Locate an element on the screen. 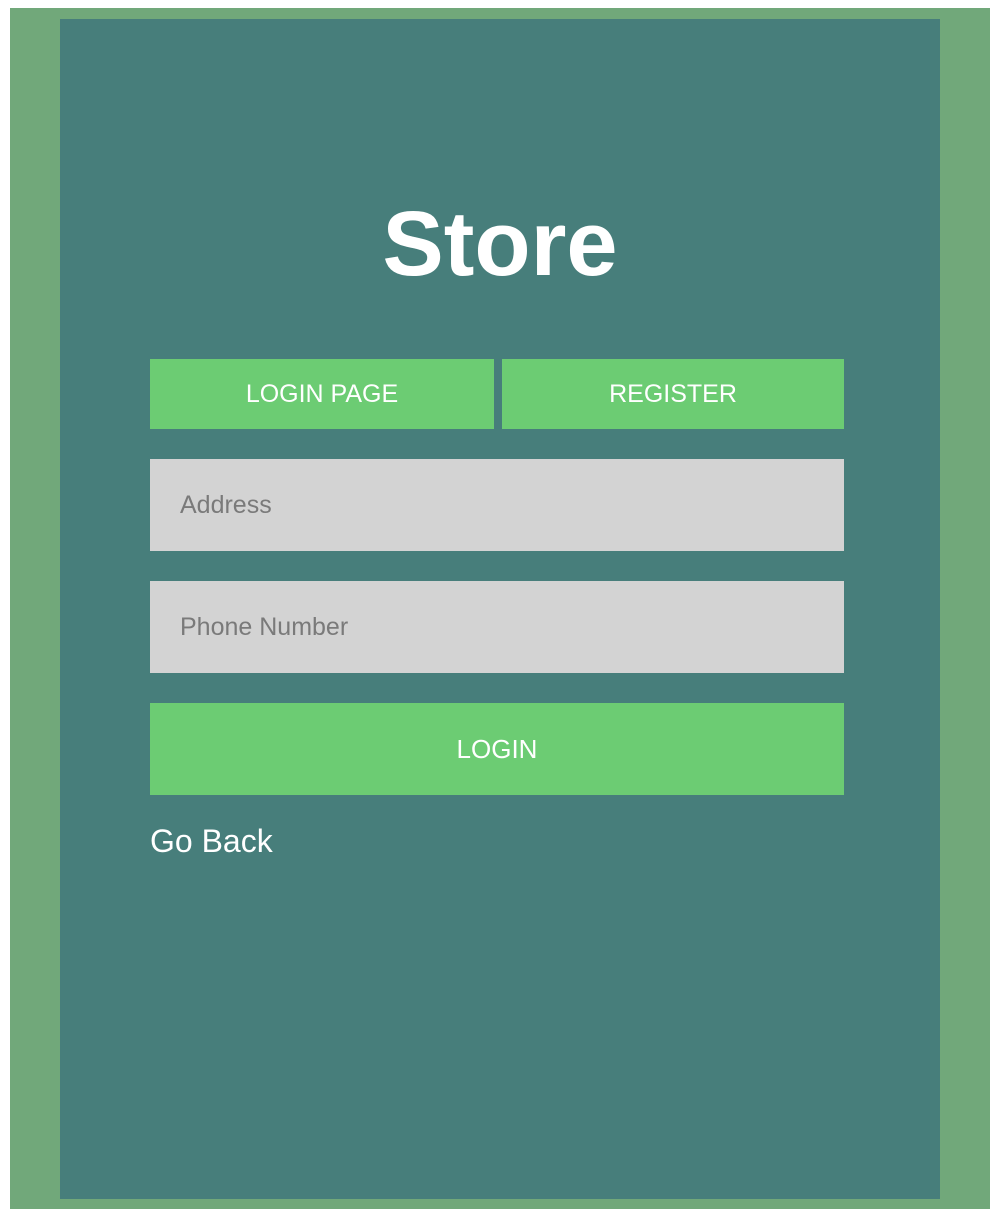 The width and height of the screenshot is (990, 1209). phone-number-input is located at coordinates (497, 627).